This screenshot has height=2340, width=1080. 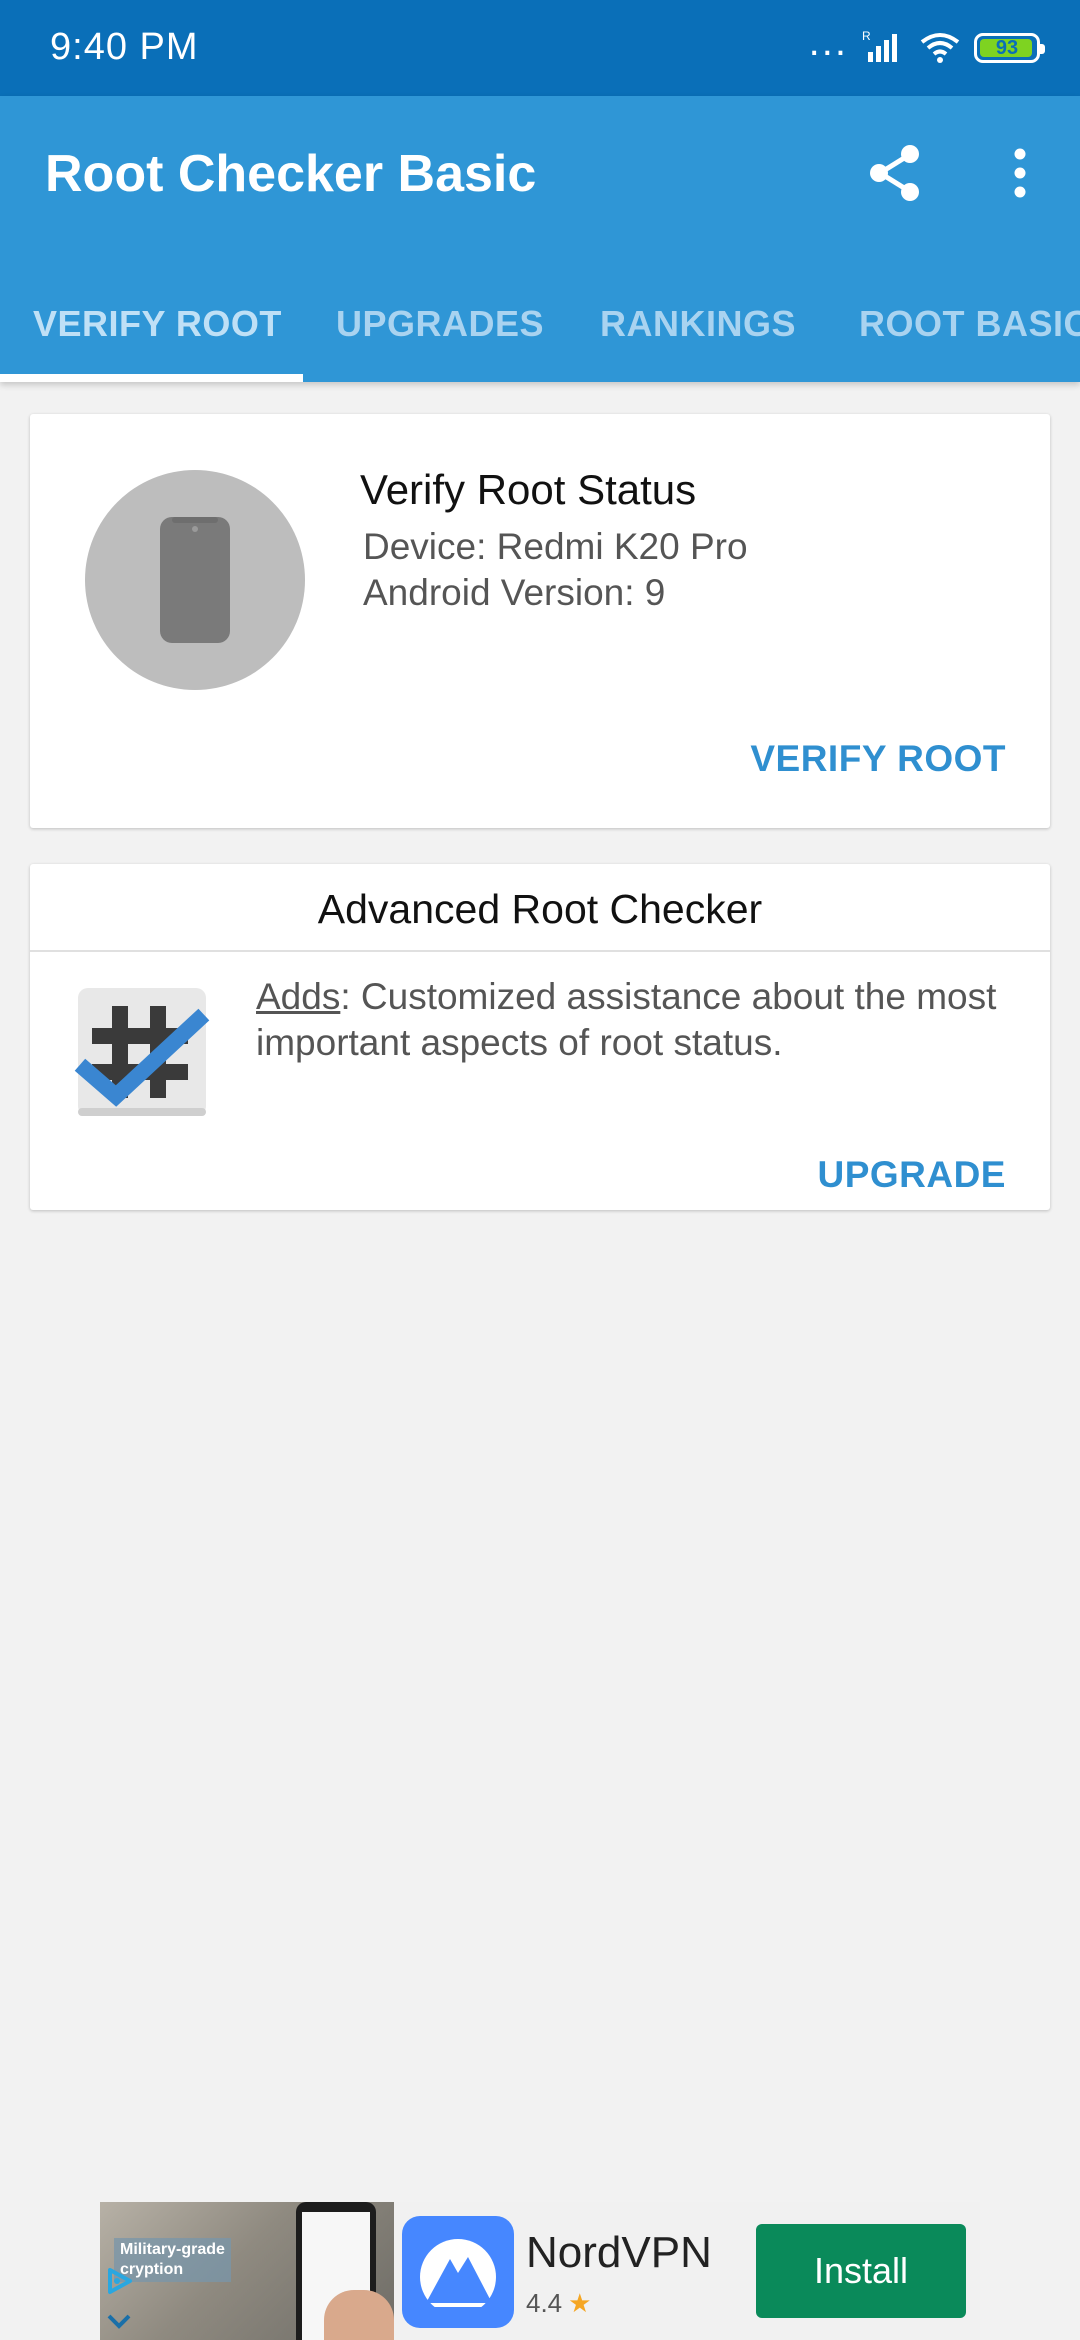 What do you see at coordinates (291, 174) in the screenshot?
I see `app-title: Root Checker Basic` at bounding box center [291, 174].